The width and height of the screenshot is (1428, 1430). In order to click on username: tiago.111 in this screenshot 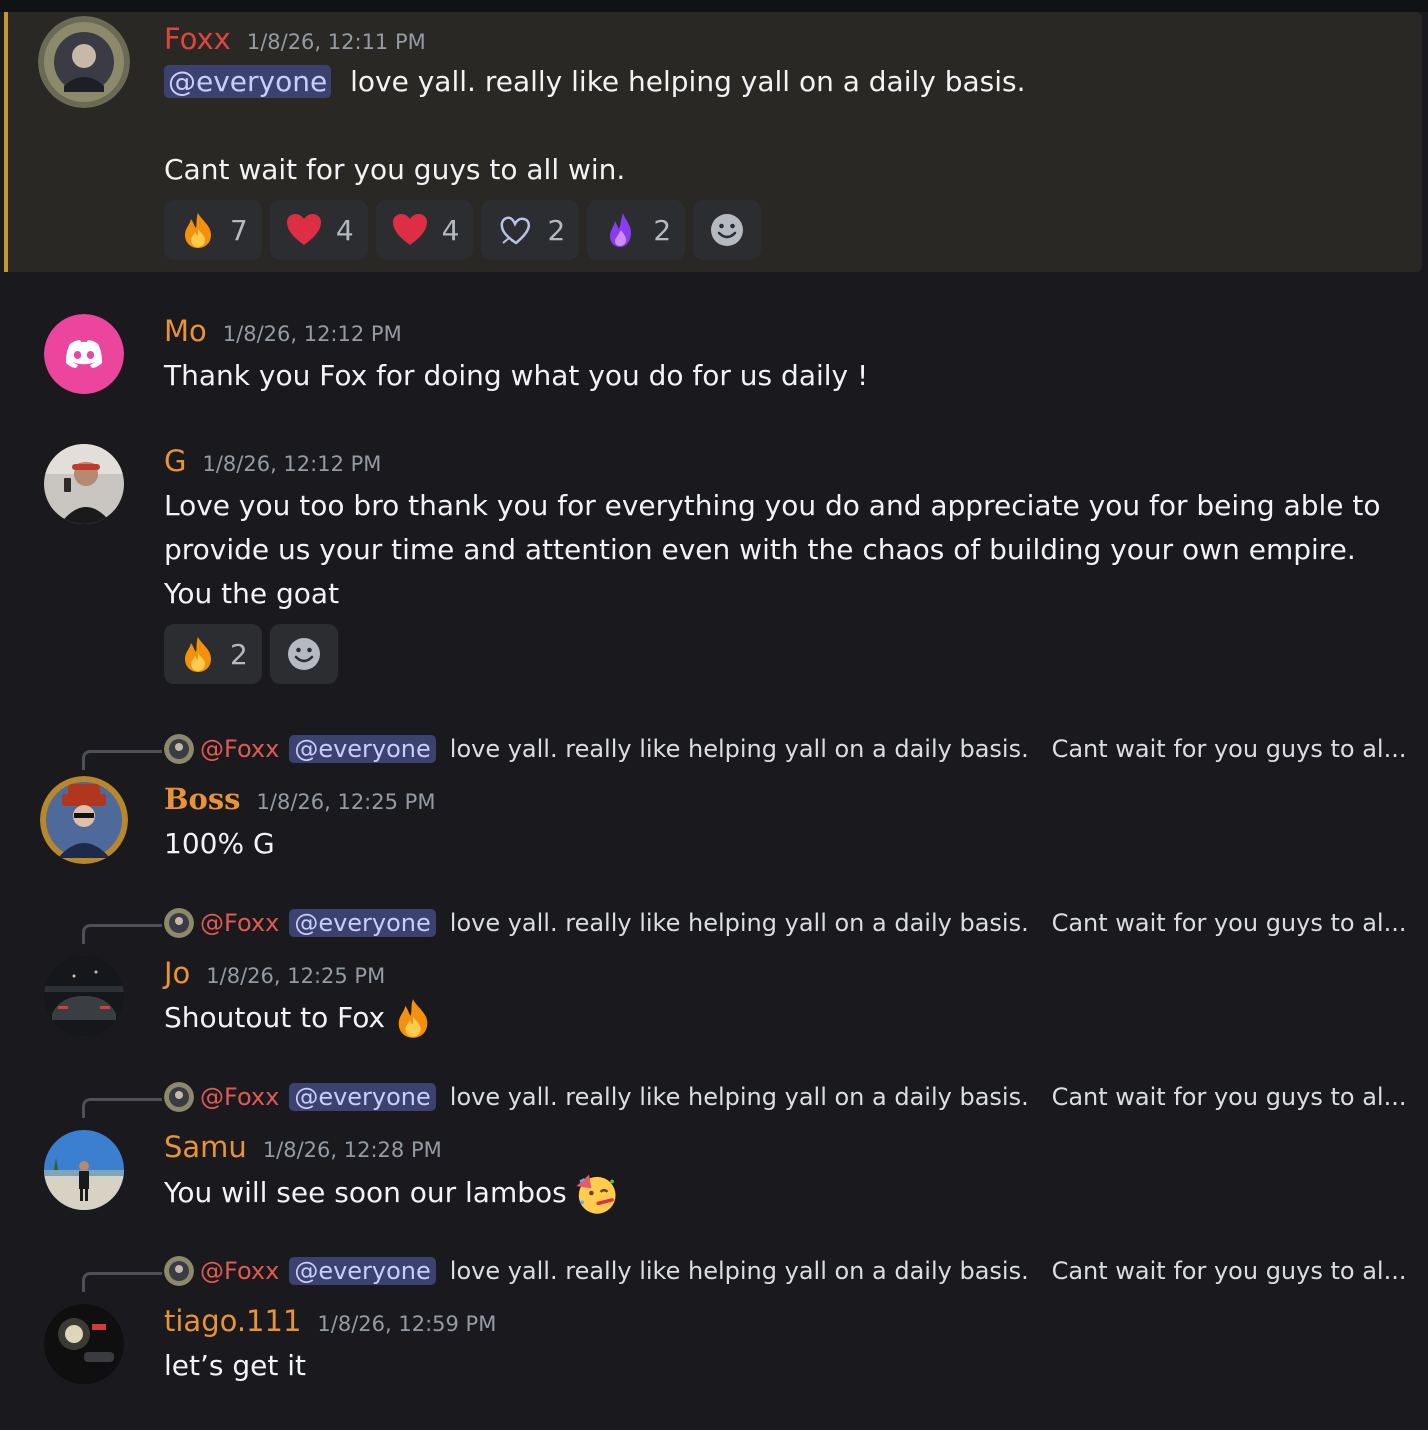, I will do `click(232, 1321)`.